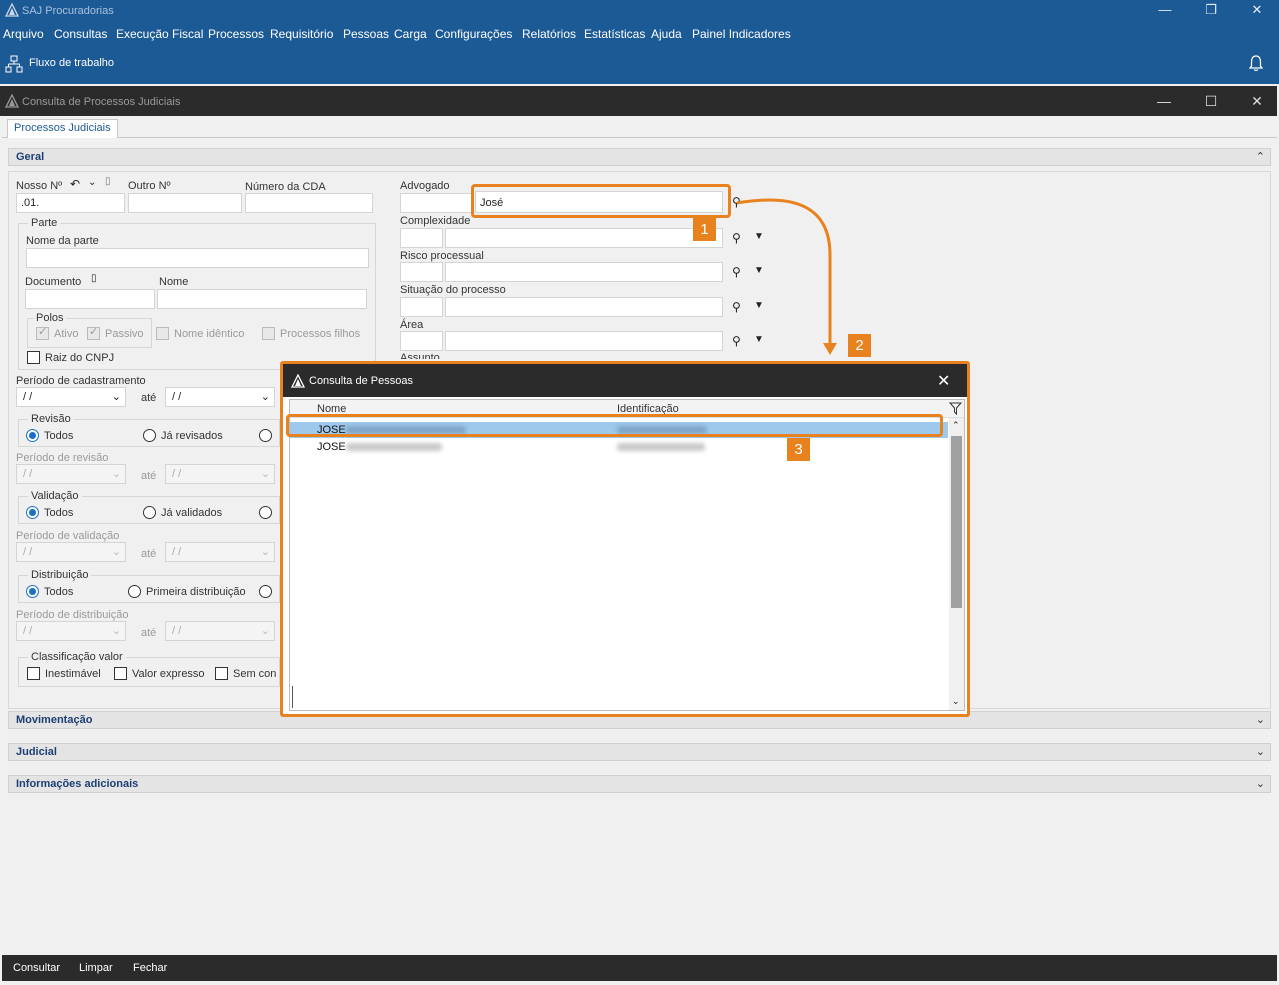  Describe the element at coordinates (70, 203) in the screenshot. I see `nosso-no-input: .01.` at that location.